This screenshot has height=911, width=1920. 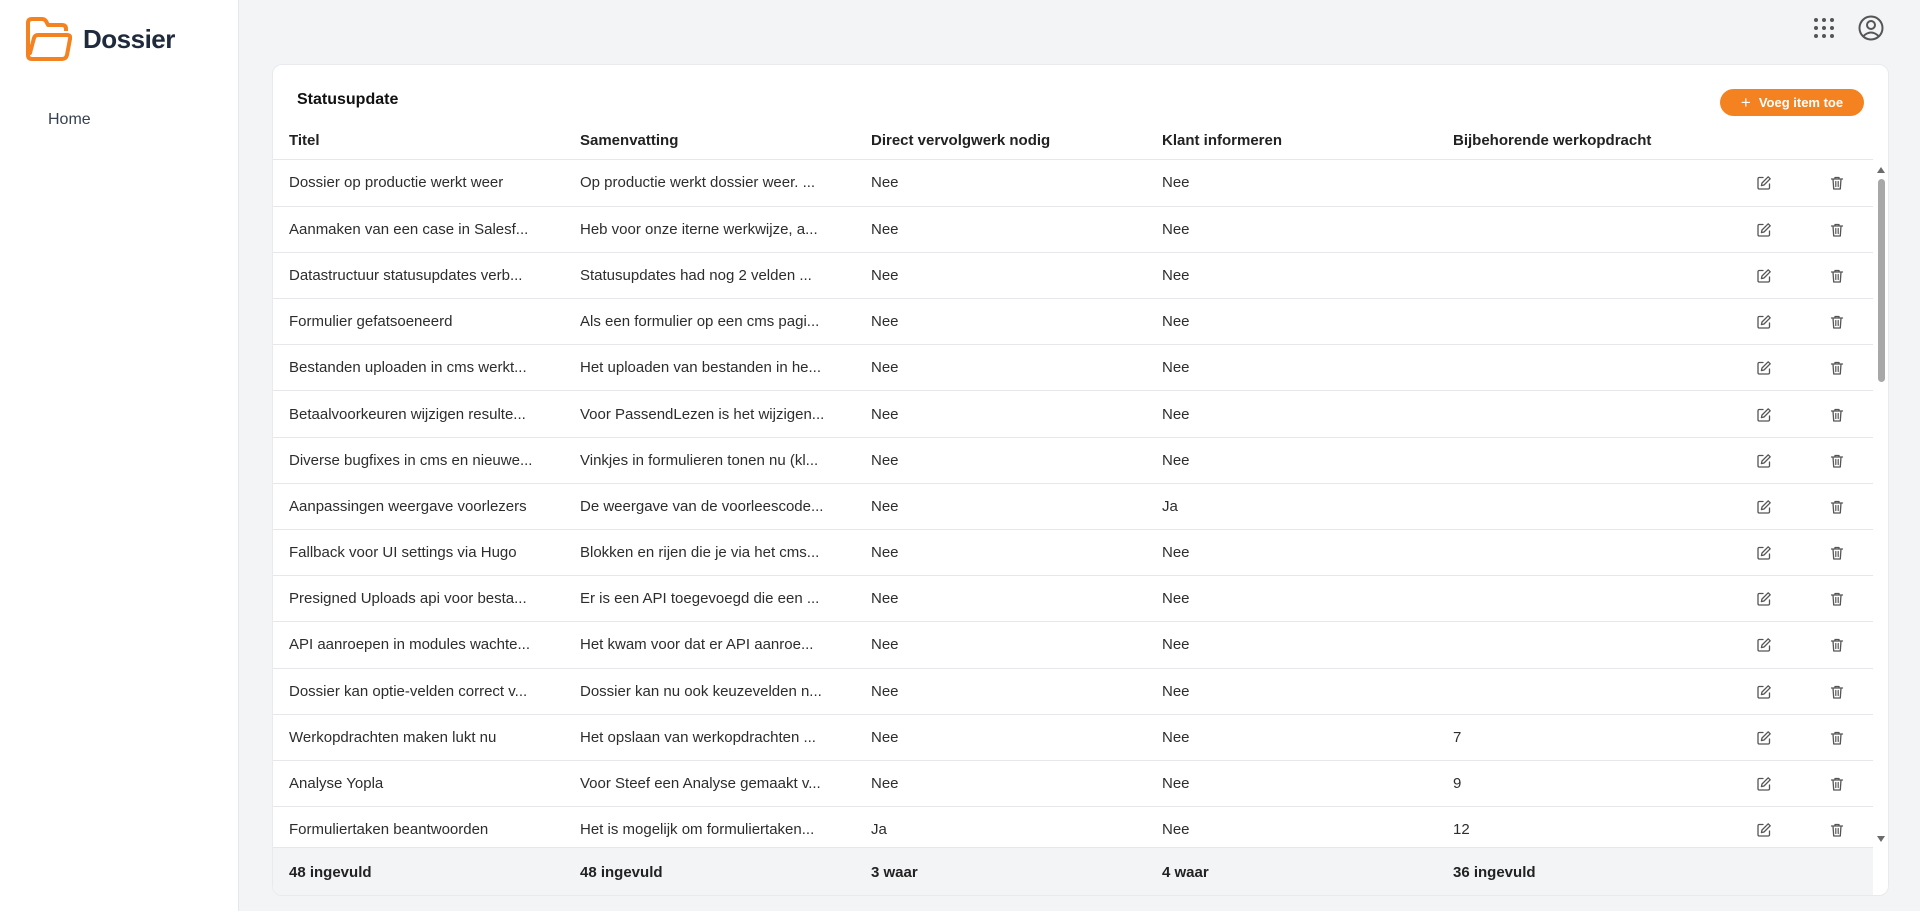 What do you see at coordinates (1792, 102) in the screenshot?
I see `add-item-button: + Voeg item toe` at bounding box center [1792, 102].